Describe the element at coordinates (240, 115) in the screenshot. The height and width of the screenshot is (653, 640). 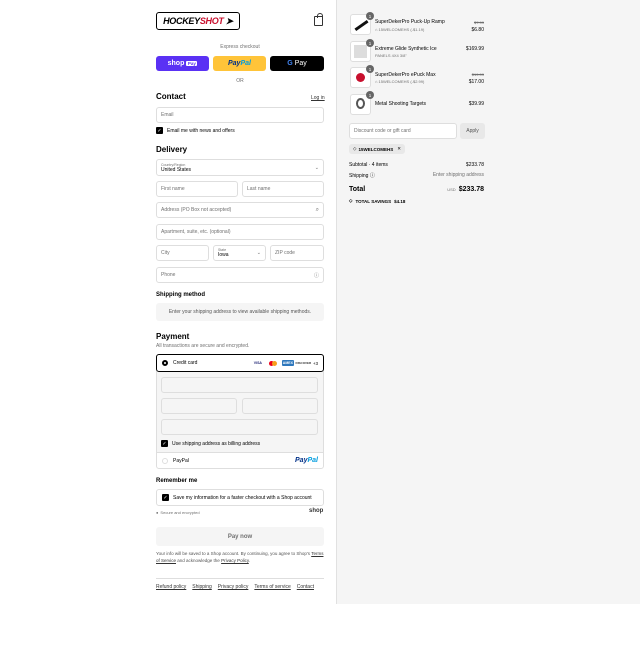
I see `email-field: Email` at that location.